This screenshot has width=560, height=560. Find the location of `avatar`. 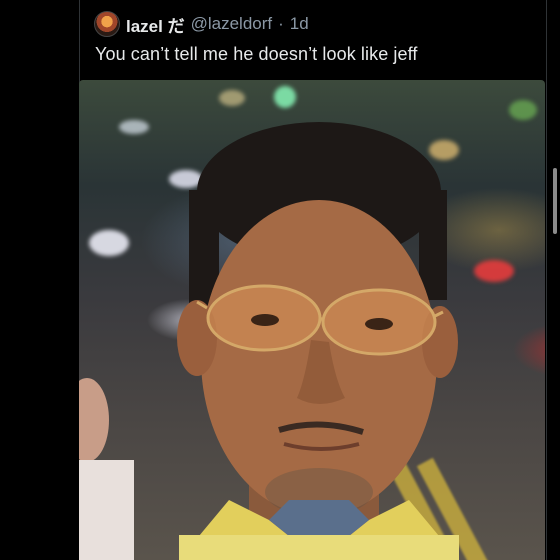

avatar is located at coordinates (107, 24).